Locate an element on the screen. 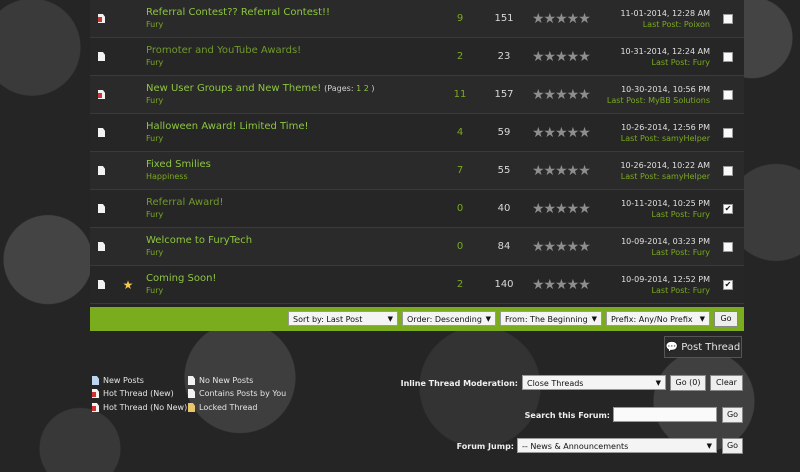 The image size is (800, 472). replies-count: 7 is located at coordinates (460, 170).